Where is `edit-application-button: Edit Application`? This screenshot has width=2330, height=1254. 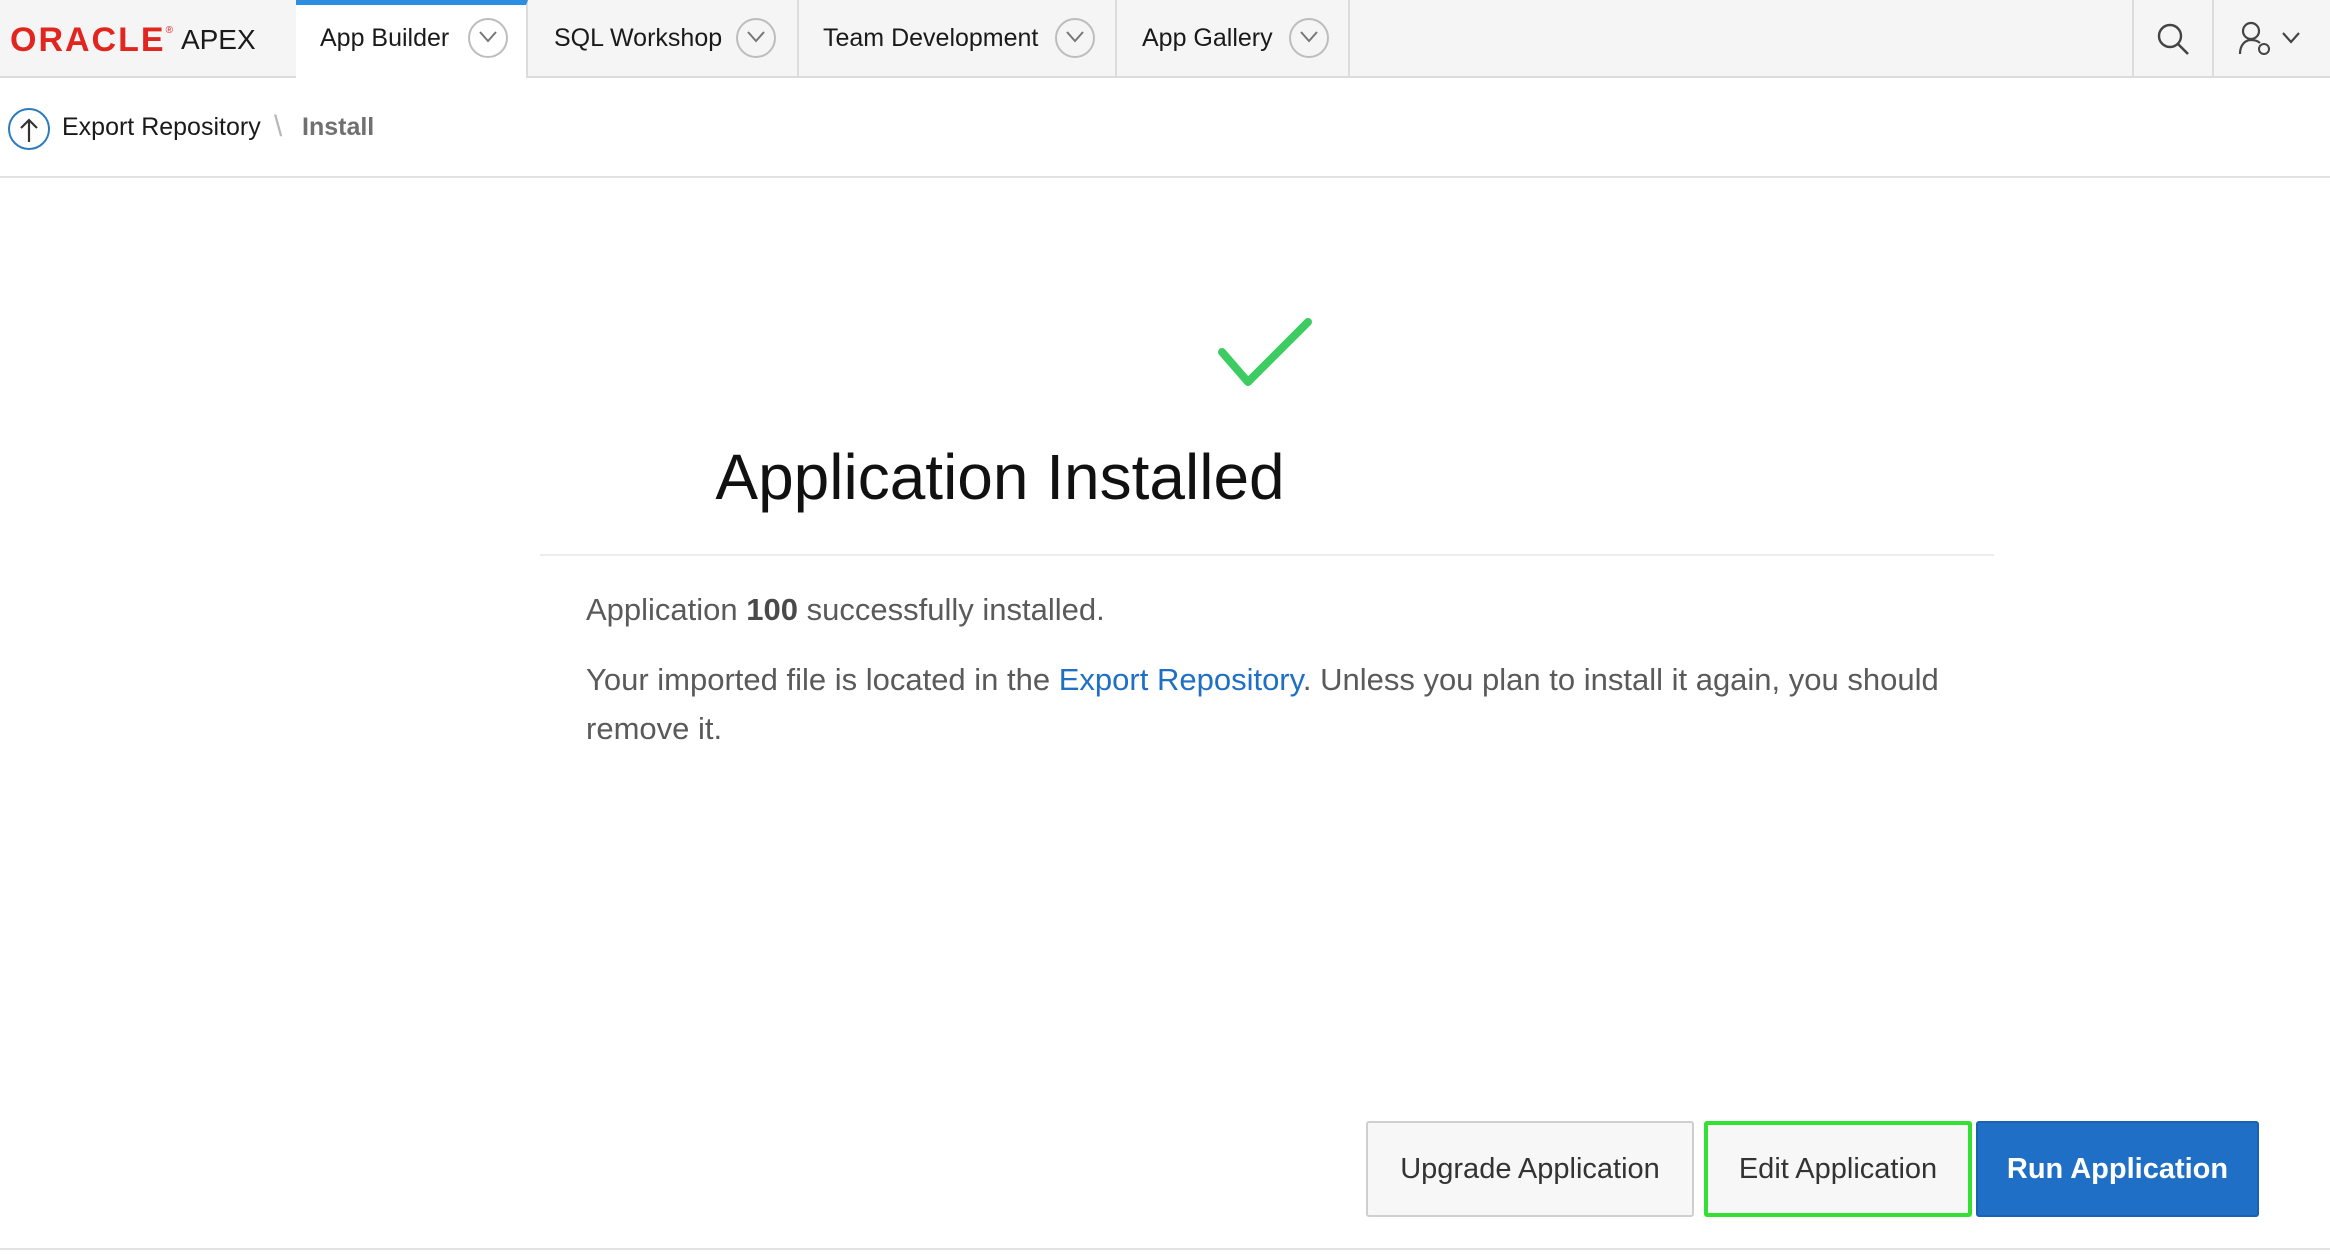
edit-application-button: Edit Application is located at coordinates (1838, 1169).